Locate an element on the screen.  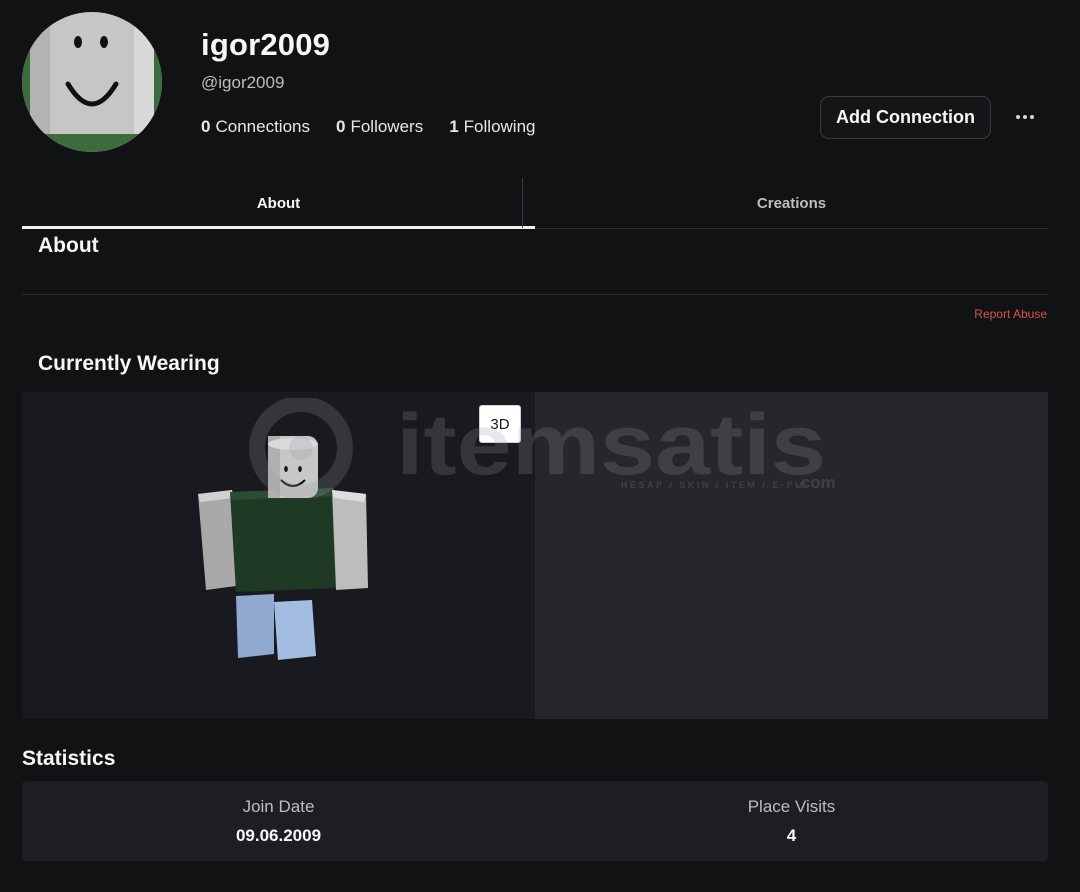
connections-number: 0 is located at coordinates (206, 126).